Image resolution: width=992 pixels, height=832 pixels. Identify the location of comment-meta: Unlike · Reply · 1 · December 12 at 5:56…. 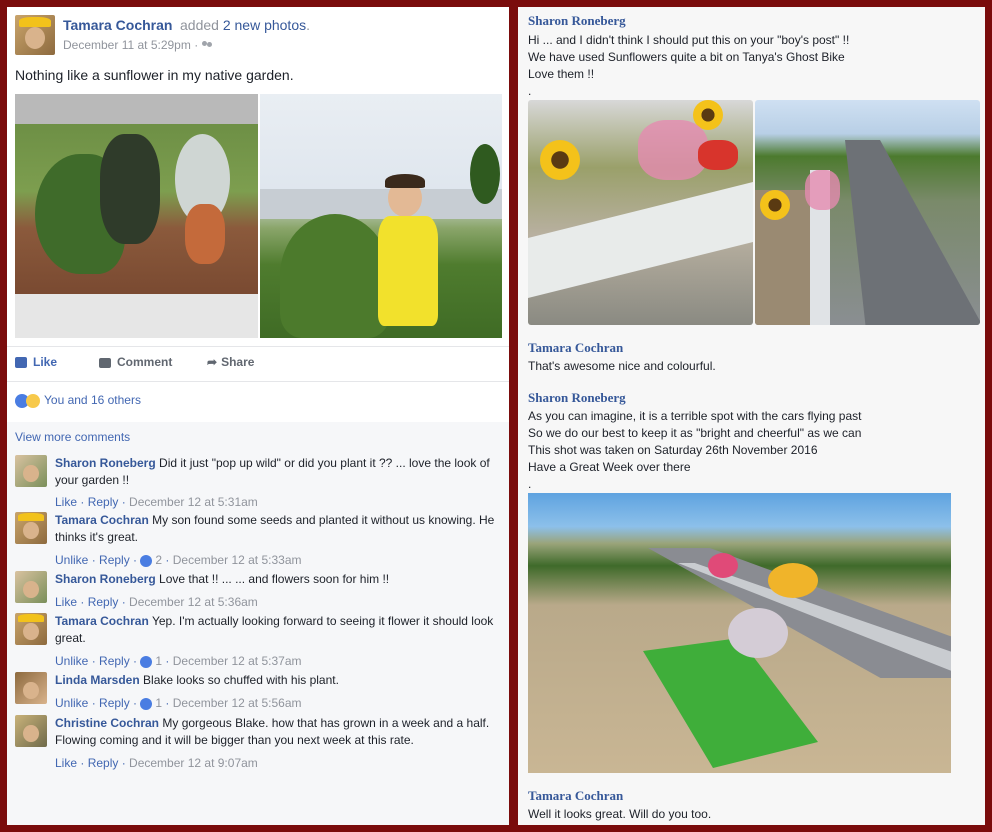
(178, 703).